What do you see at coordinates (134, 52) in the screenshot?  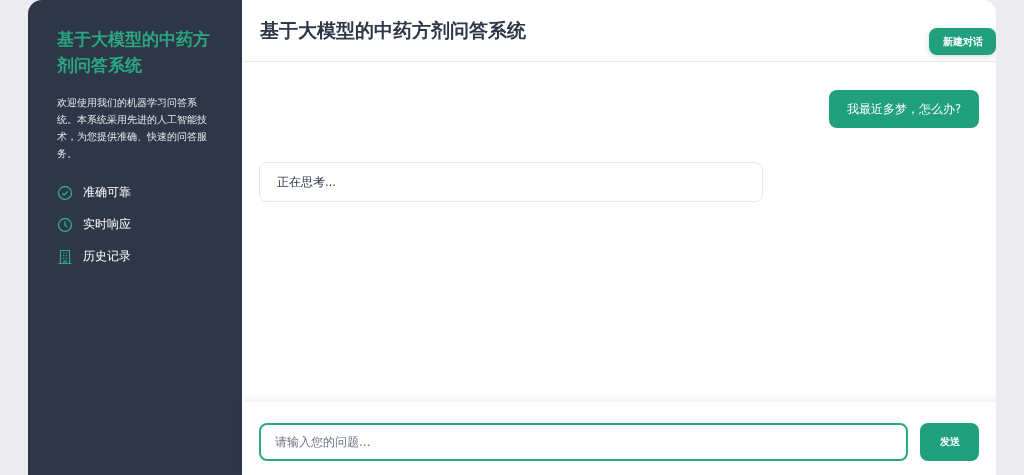 I see `sidebar-title: 基于大模型的中药方剂问答系统` at bounding box center [134, 52].